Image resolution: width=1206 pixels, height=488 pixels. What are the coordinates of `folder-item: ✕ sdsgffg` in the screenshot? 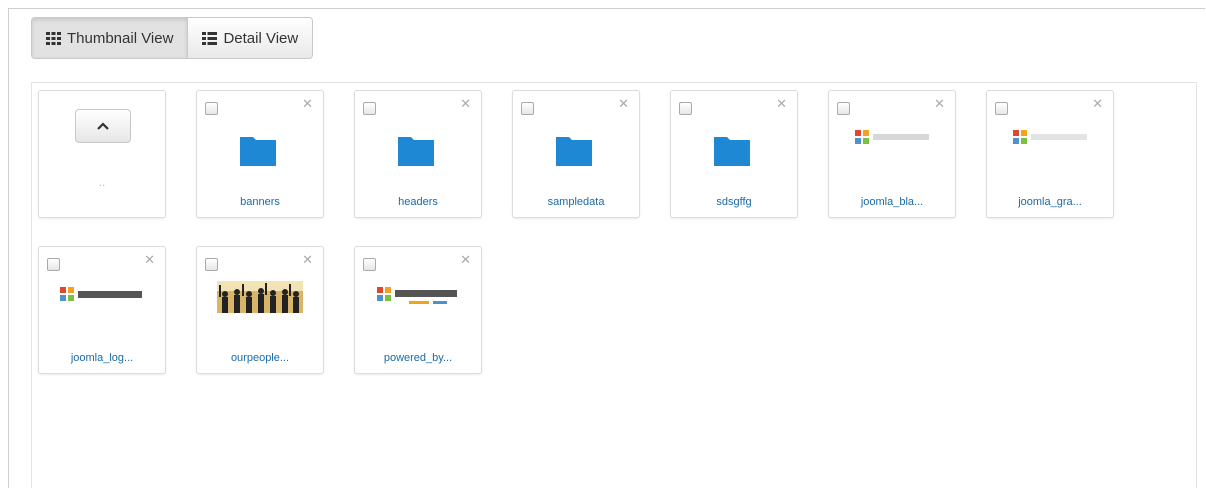 It's located at (734, 154).